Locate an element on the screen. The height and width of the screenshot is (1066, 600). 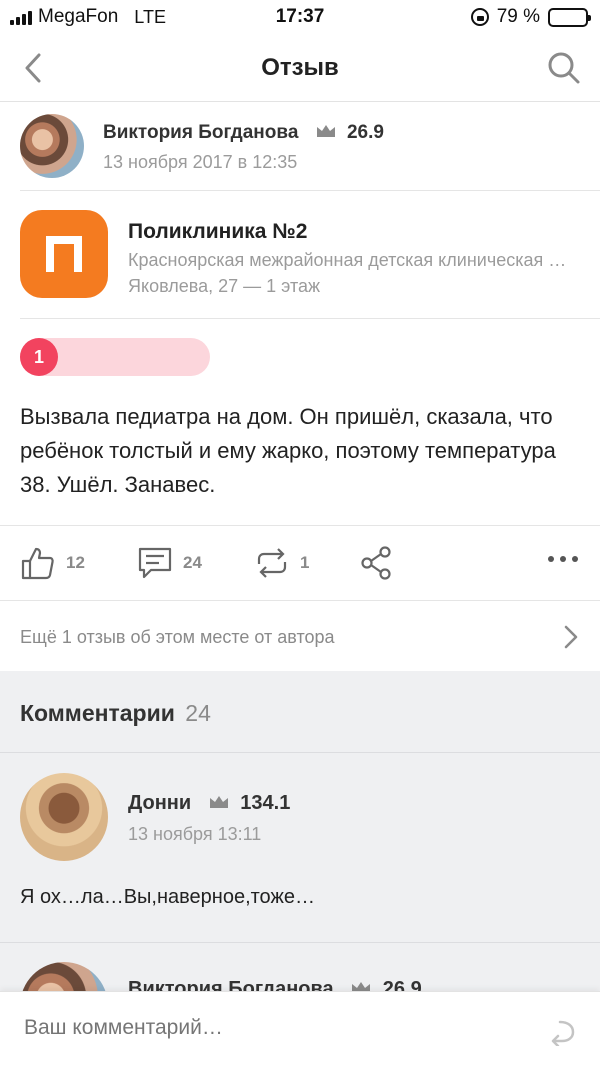
score-bar: 1 is located at coordinates (115, 357).